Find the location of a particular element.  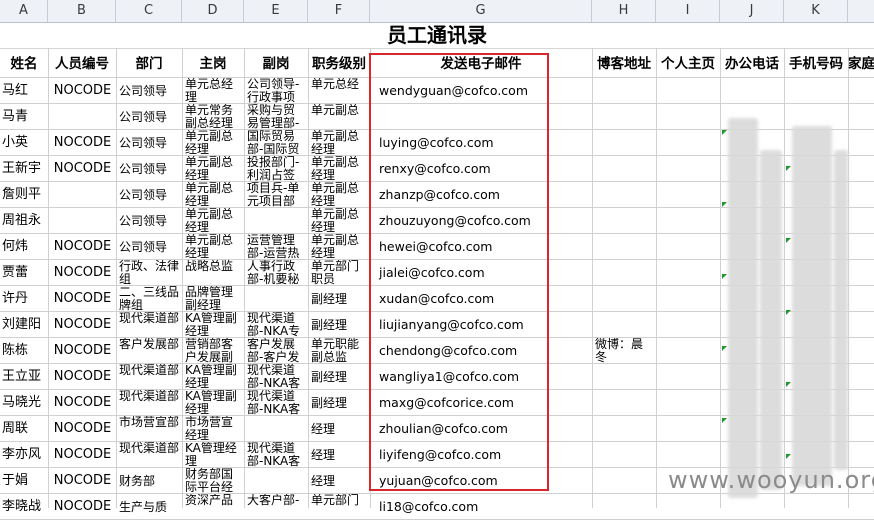

cell-sub: 人事行政部-机要秘 is located at coordinates (276, 273).